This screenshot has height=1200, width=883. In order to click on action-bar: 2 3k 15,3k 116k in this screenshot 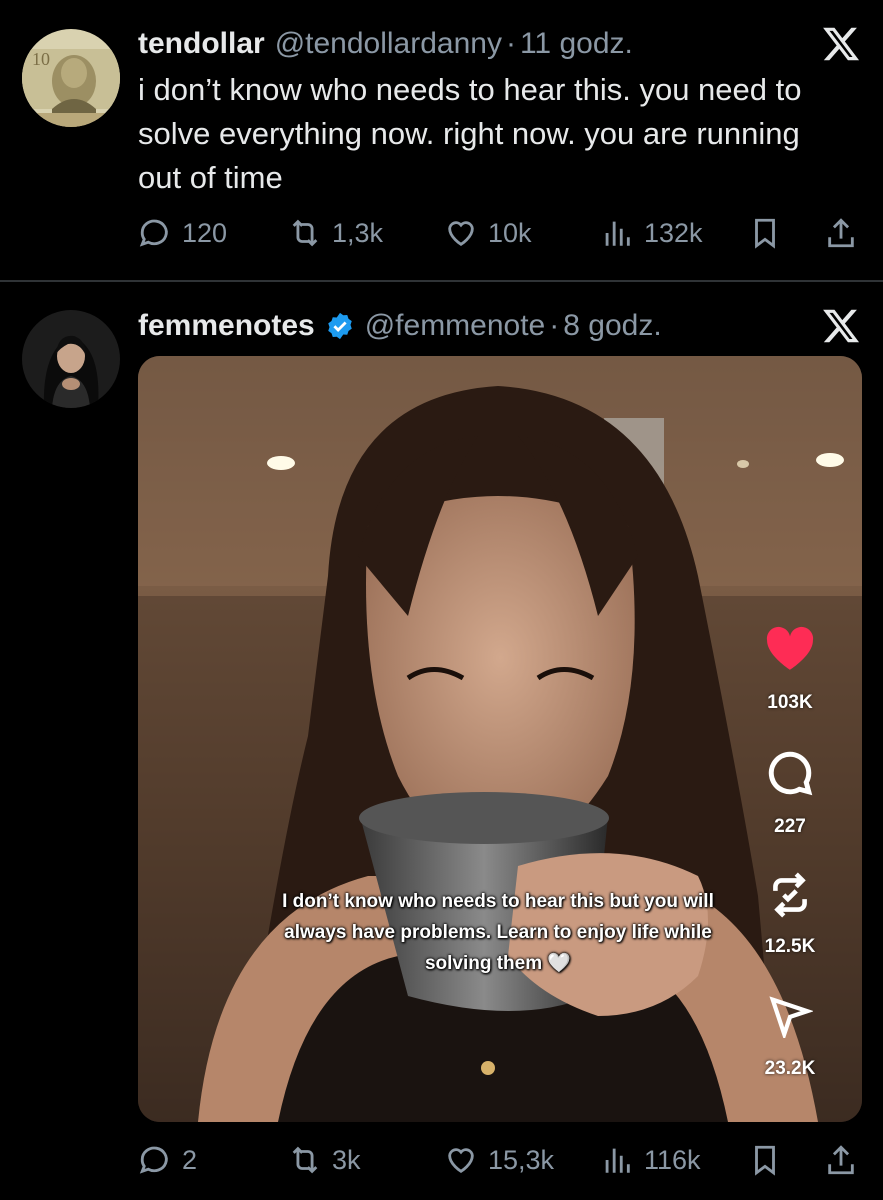, I will do `click(499, 1160)`.